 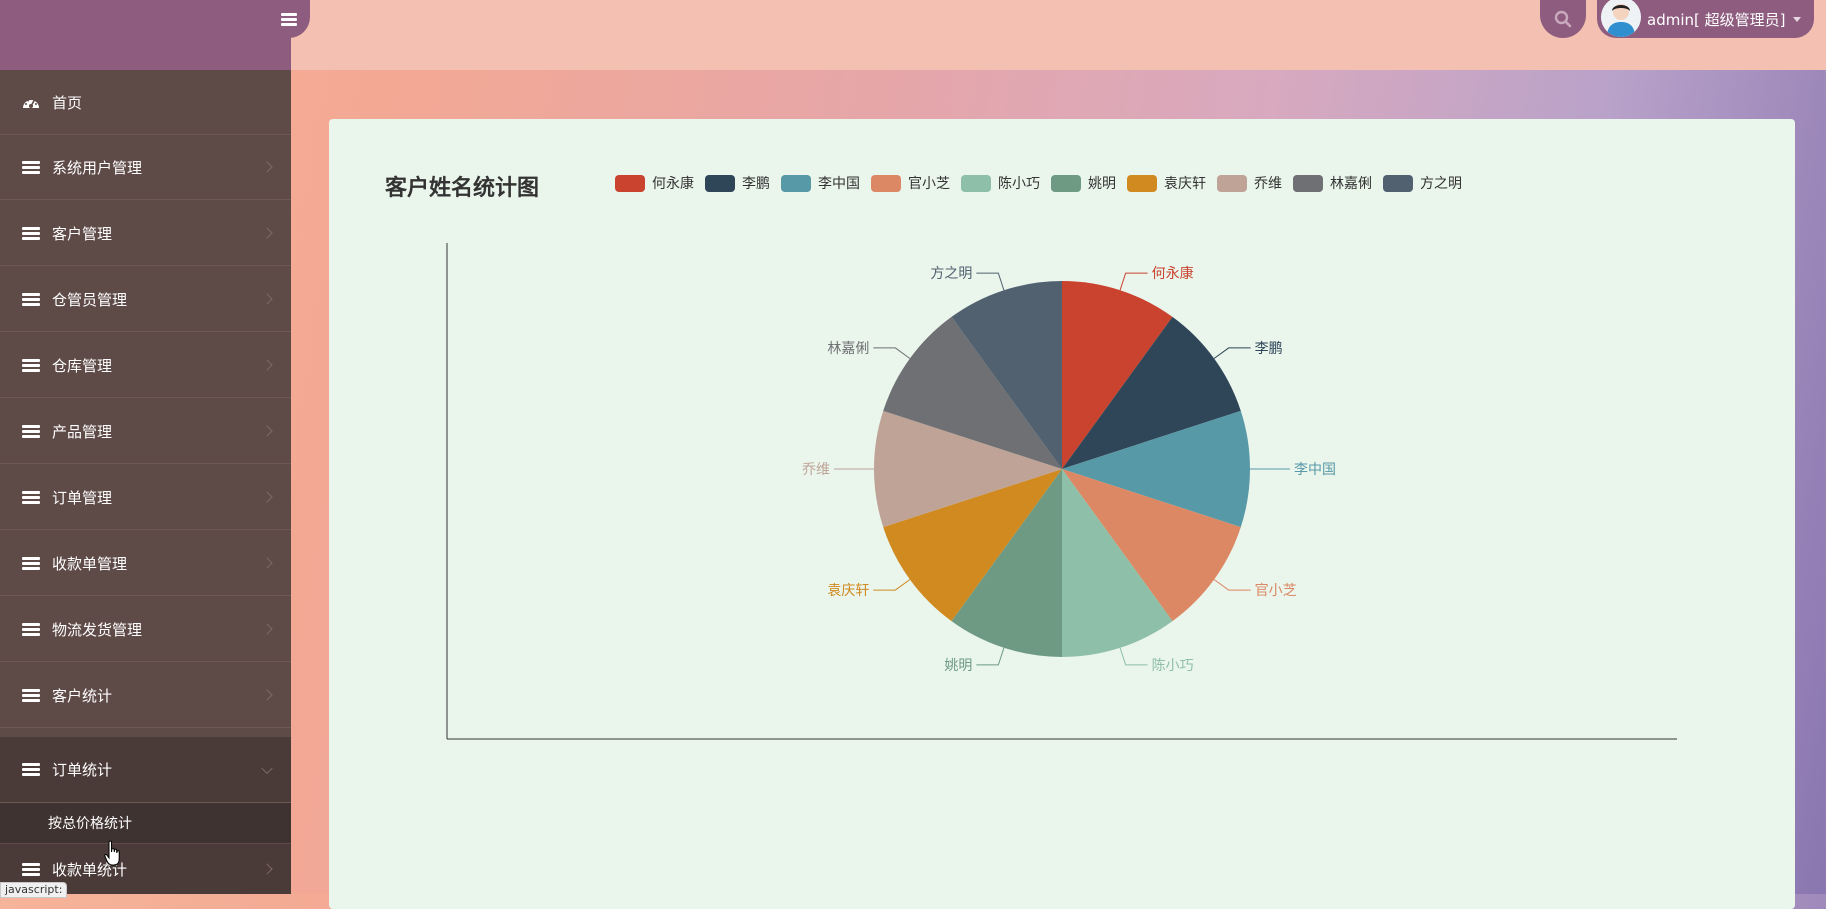 I want to click on pie-label: 李鹏, so click(x=1269, y=349).